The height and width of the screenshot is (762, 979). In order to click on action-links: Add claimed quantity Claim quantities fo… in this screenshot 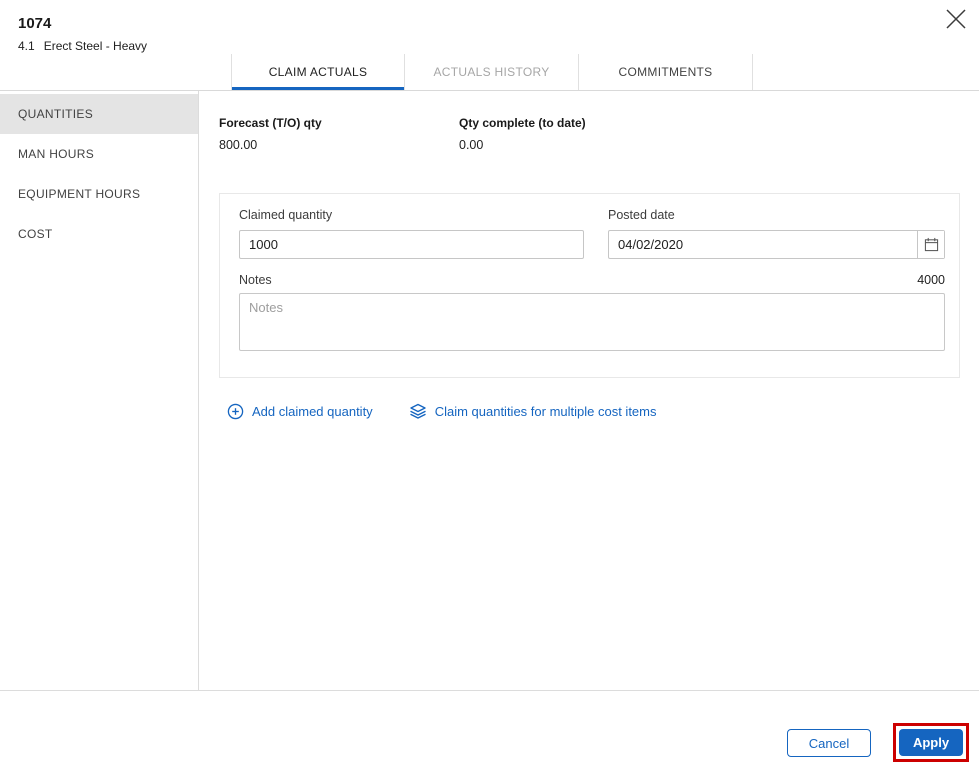, I will do `click(442, 411)`.